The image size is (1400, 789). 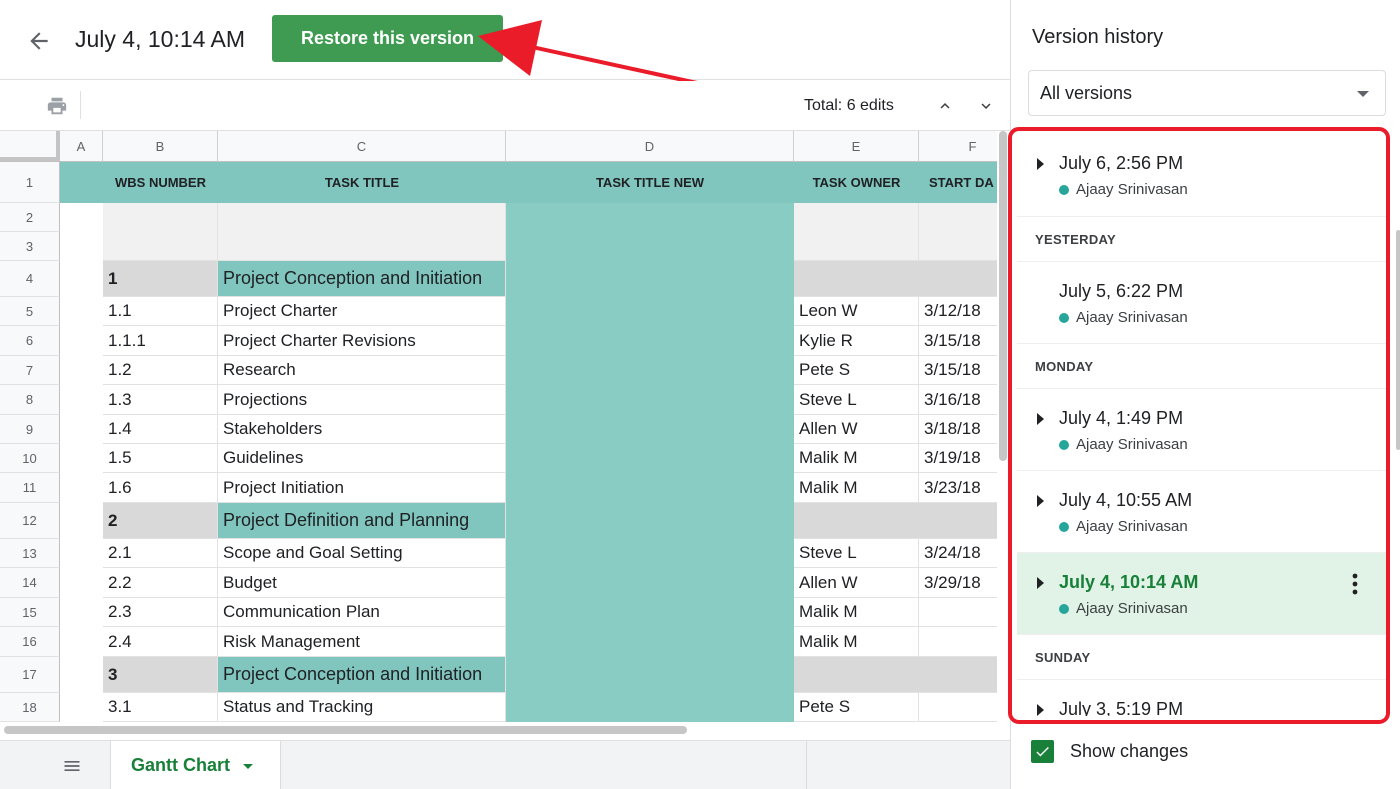 I want to click on cell-wbs: 1.1, so click(x=160, y=311).